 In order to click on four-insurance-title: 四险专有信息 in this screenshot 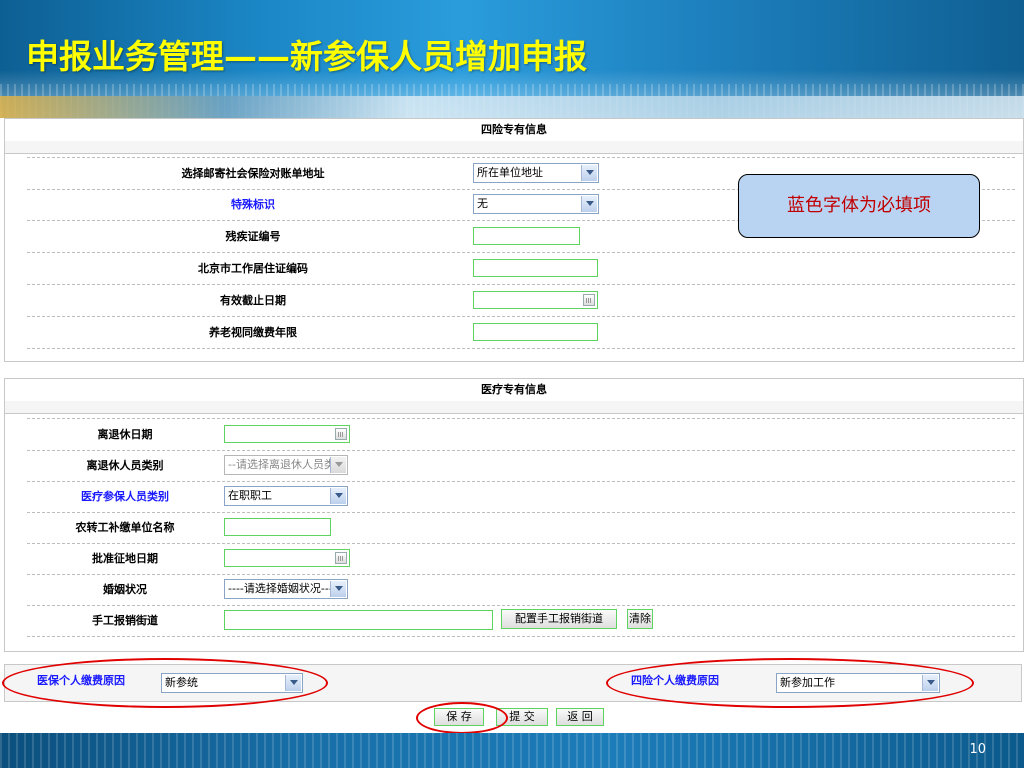, I will do `click(514, 130)`.